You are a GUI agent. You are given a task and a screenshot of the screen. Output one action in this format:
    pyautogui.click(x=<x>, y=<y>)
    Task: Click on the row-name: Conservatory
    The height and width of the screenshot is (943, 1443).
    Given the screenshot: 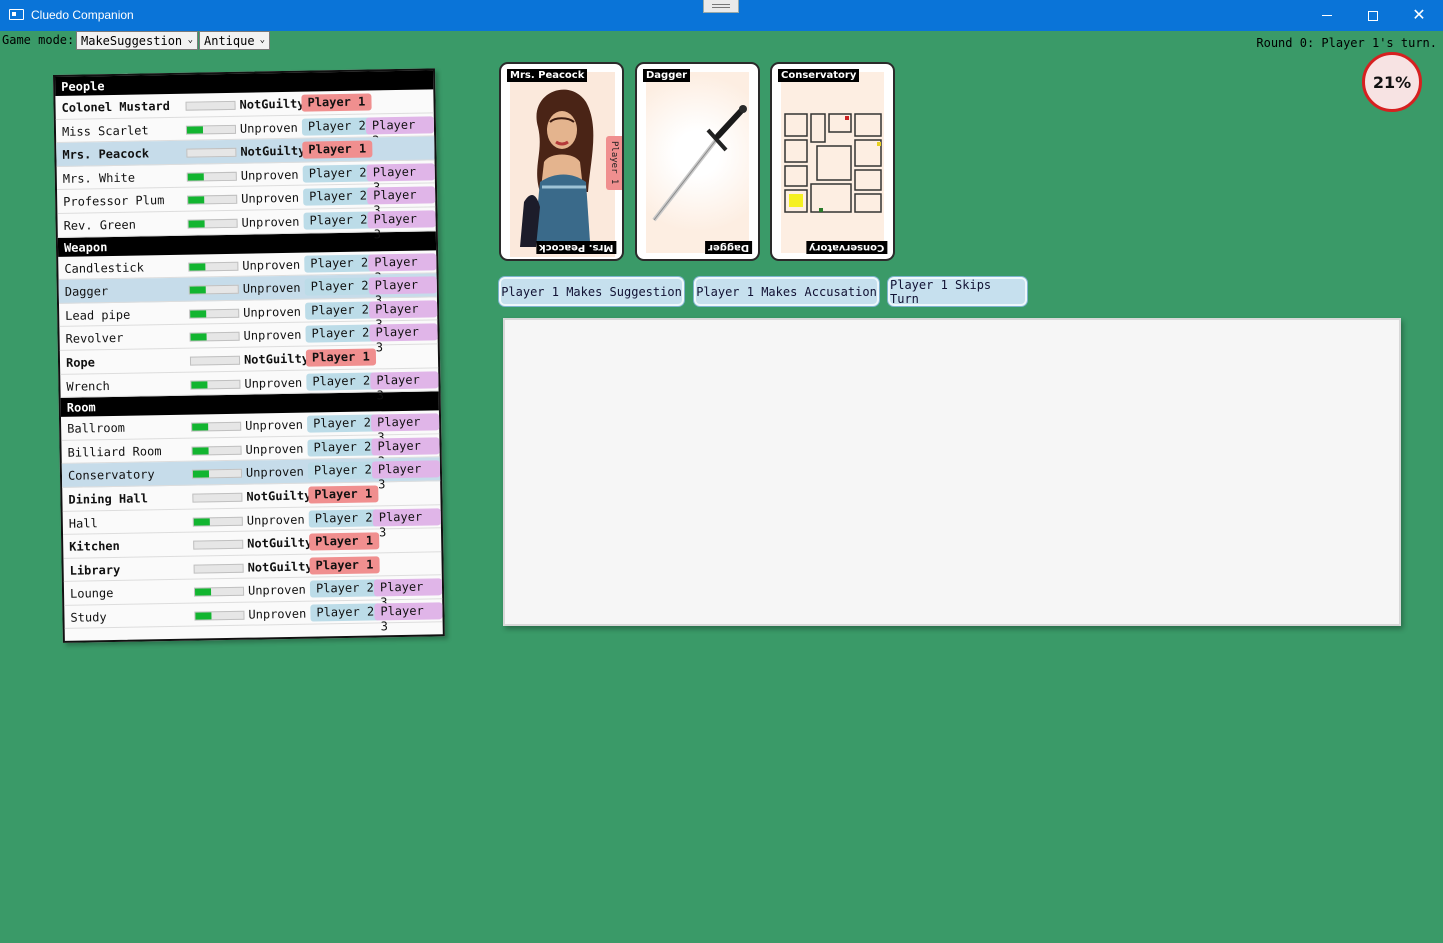 What is the action you would take?
    pyautogui.click(x=111, y=475)
    